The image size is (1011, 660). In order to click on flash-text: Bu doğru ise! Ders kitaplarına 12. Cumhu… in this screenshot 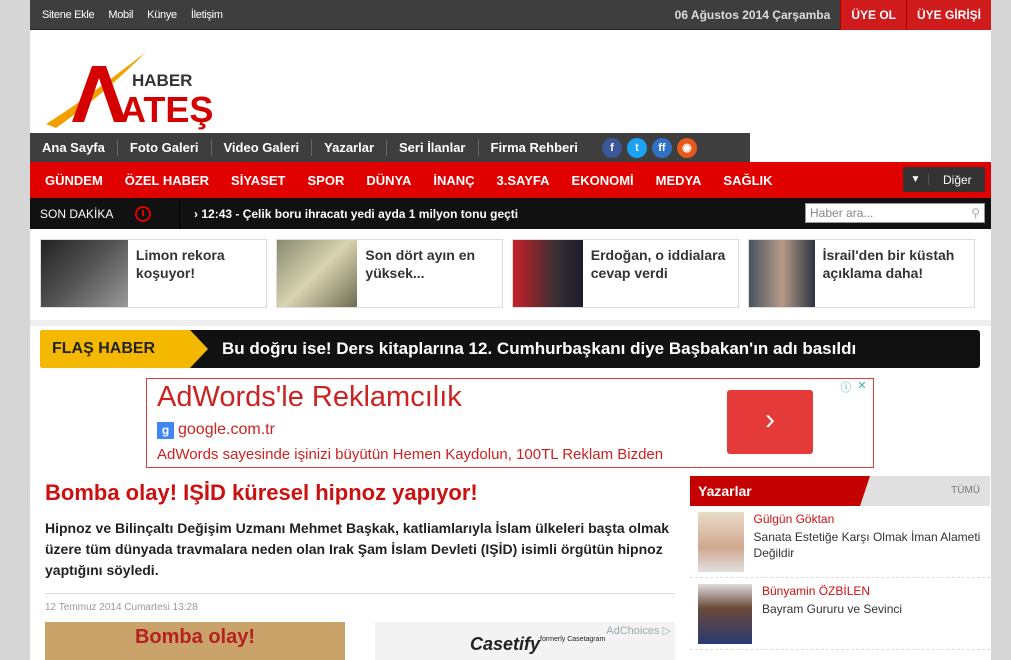, I will do `click(539, 348)`.